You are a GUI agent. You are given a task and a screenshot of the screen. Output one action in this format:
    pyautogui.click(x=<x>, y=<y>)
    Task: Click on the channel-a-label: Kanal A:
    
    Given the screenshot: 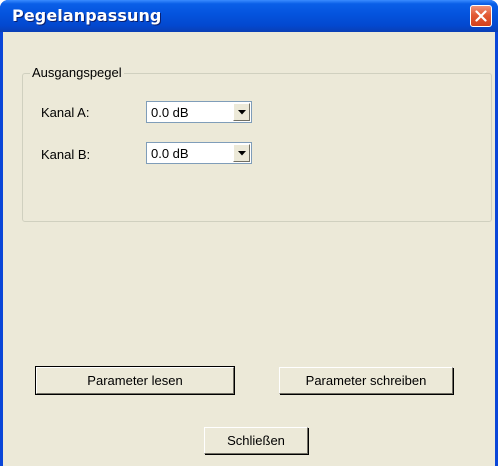 What is the action you would take?
    pyautogui.click(x=65, y=112)
    